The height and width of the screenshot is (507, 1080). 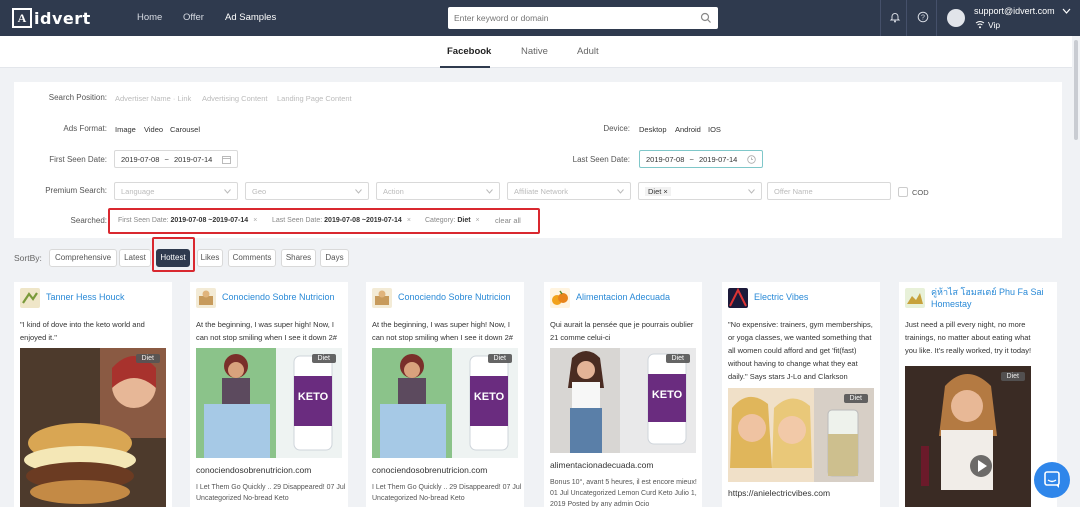 What do you see at coordinates (234, 98) in the screenshot?
I see `search-position-option: Advertising Content` at bounding box center [234, 98].